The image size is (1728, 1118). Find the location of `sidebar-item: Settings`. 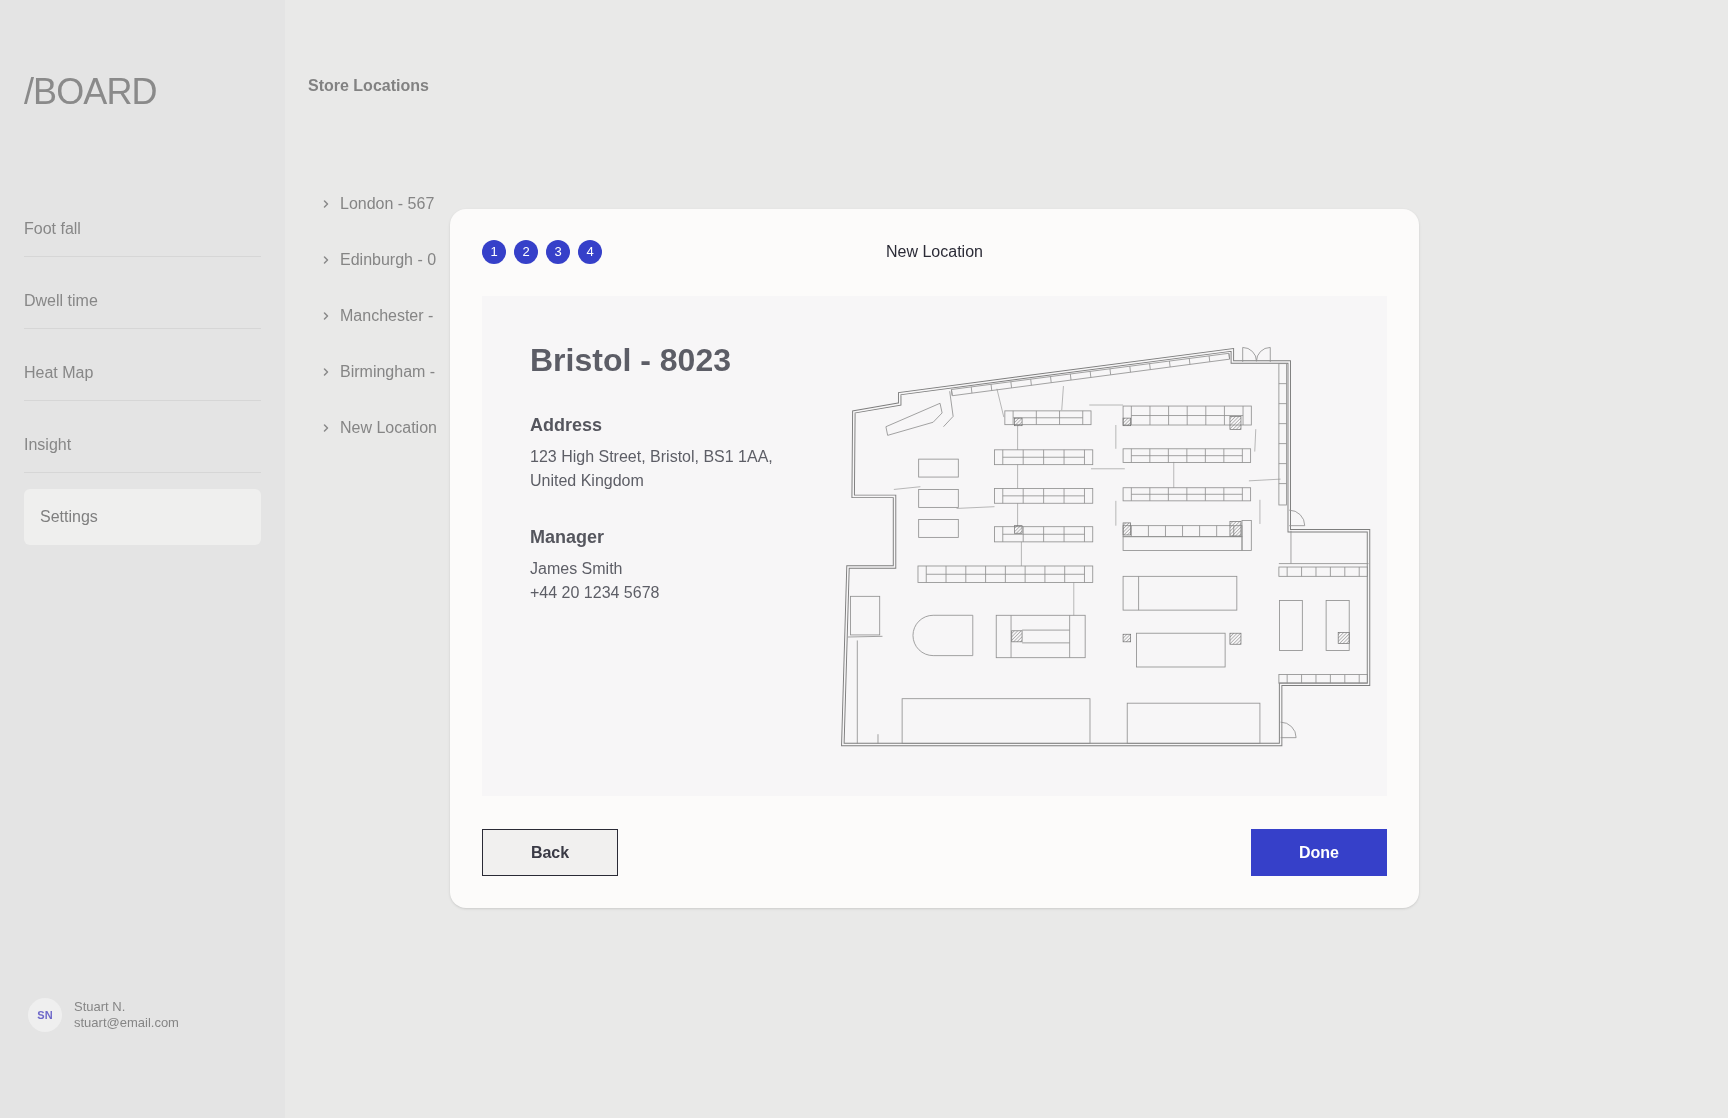

sidebar-item: Settings is located at coordinates (142, 517).